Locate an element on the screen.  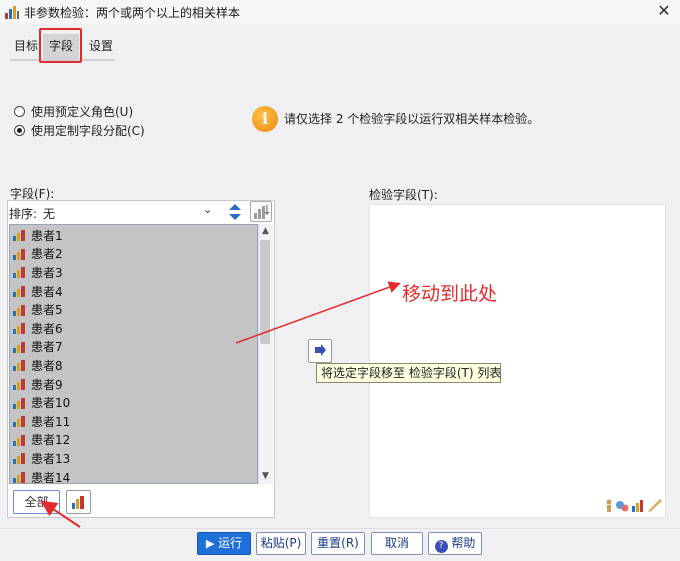
list-item-label: 患者3 is located at coordinates (47, 272).